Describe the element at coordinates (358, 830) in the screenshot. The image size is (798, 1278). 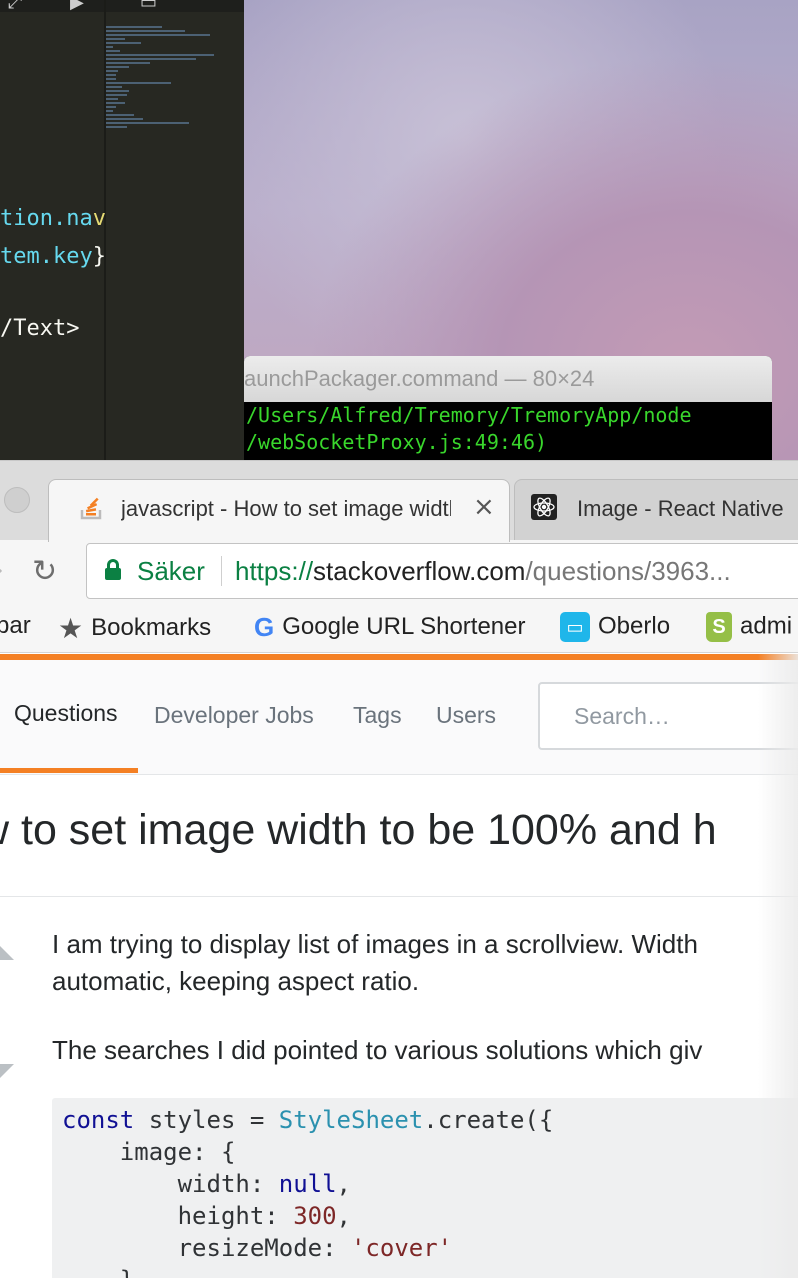
I see `question-title: w to set image width to be 100% and h` at that location.